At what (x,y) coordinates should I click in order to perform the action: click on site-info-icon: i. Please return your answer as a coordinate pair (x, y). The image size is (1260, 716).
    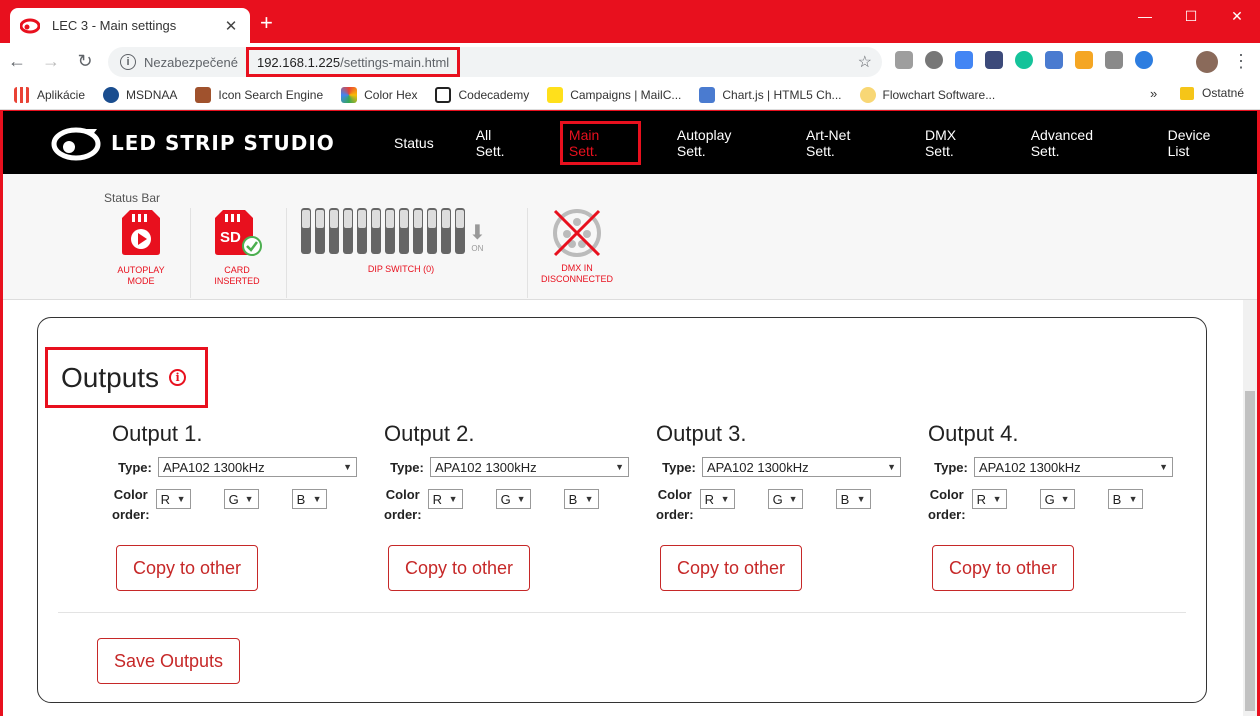
    Looking at the image, I should click on (128, 62).